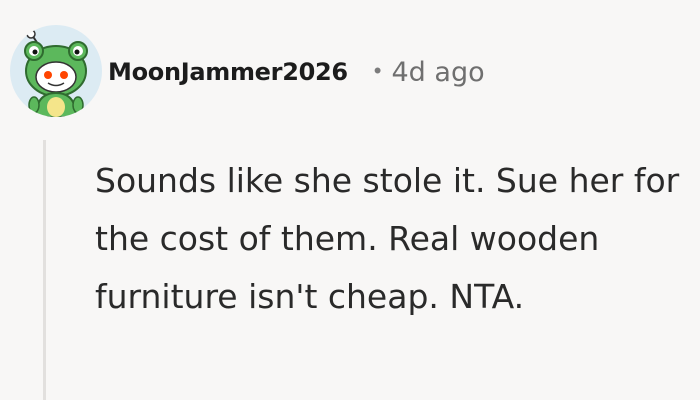  Describe the element at coordinates (228, 72) in the screenshot. I see `username-link: MoonJammer2026` at that location.